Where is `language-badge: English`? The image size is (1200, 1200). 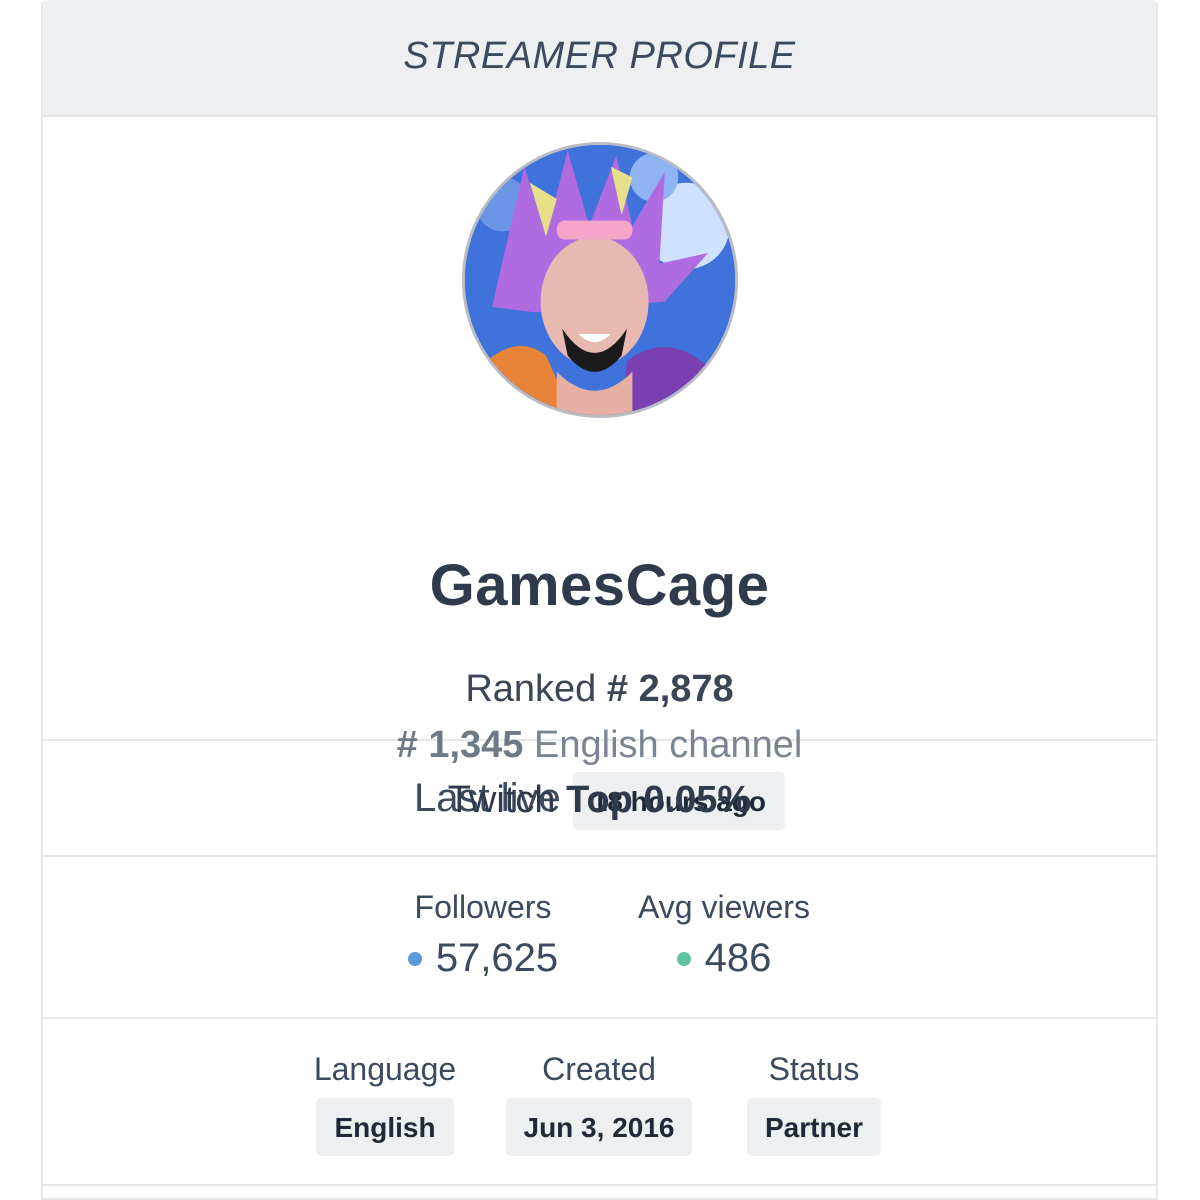 language-badge: English is located at coordinates (385, 1127).